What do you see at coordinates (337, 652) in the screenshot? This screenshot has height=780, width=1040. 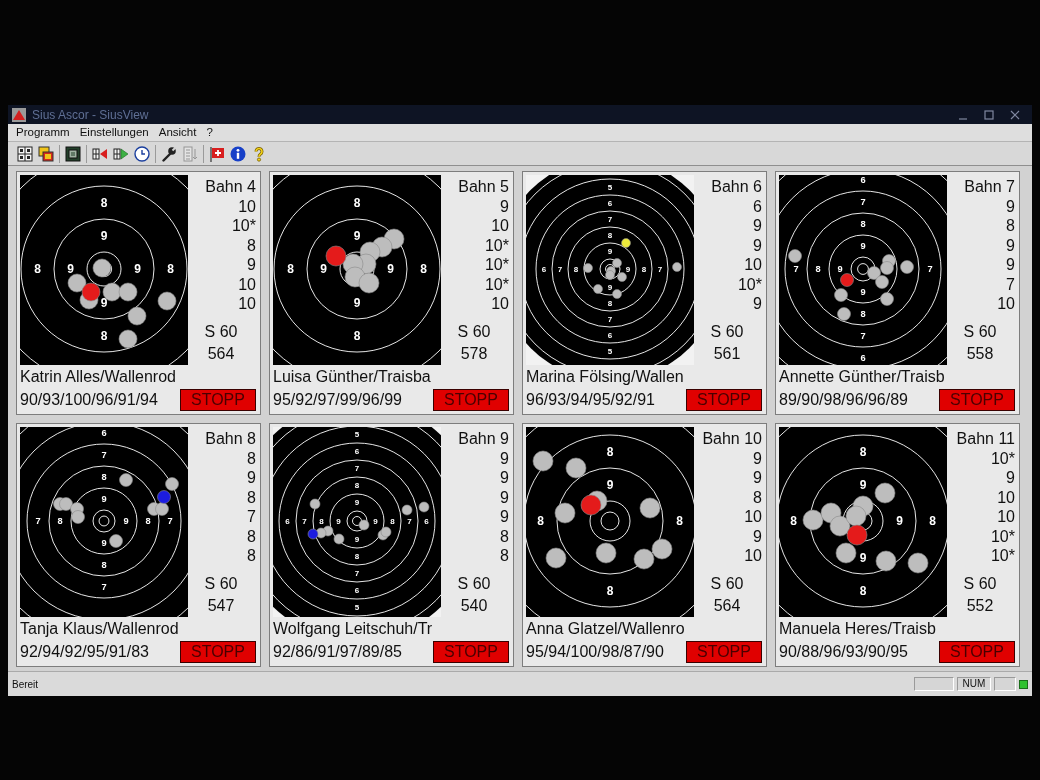 I see `series-scores: 92/86/91/97/89/85` at bounding box center [337, 652].